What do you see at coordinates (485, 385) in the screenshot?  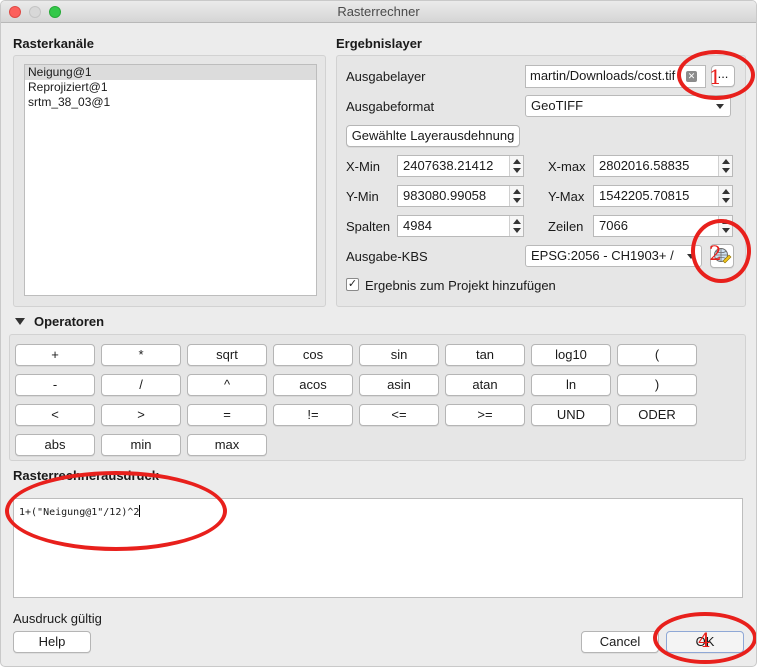 I see `operator-button: atan` at bounding box center [485, 385].